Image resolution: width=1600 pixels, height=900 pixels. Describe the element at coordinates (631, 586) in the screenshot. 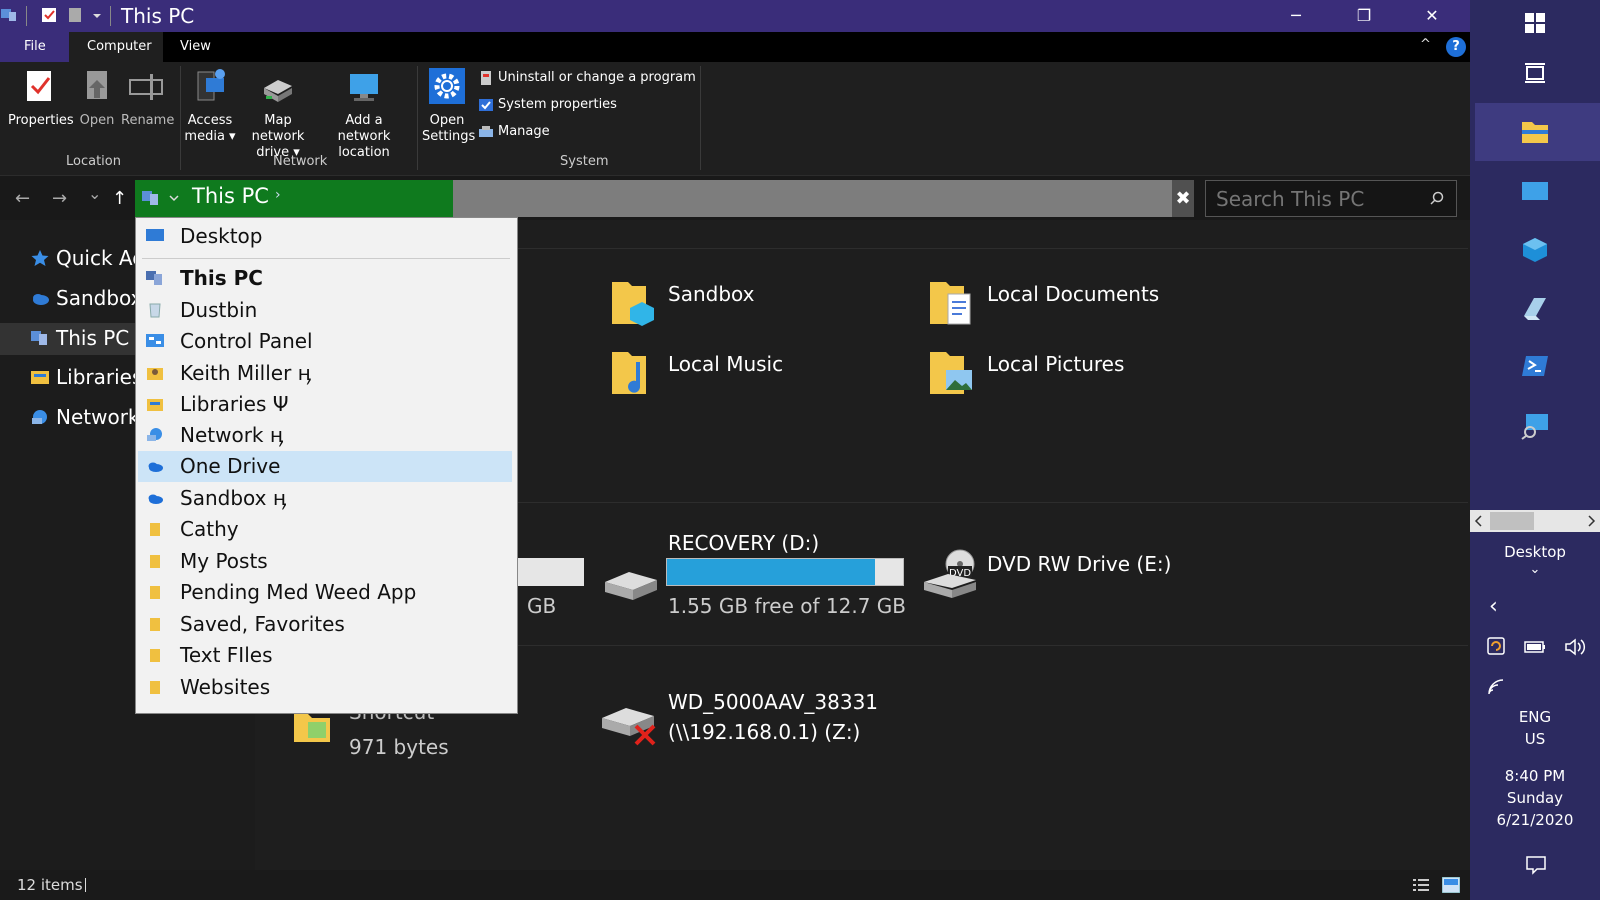

I see `hard-drive-icon` at that location.